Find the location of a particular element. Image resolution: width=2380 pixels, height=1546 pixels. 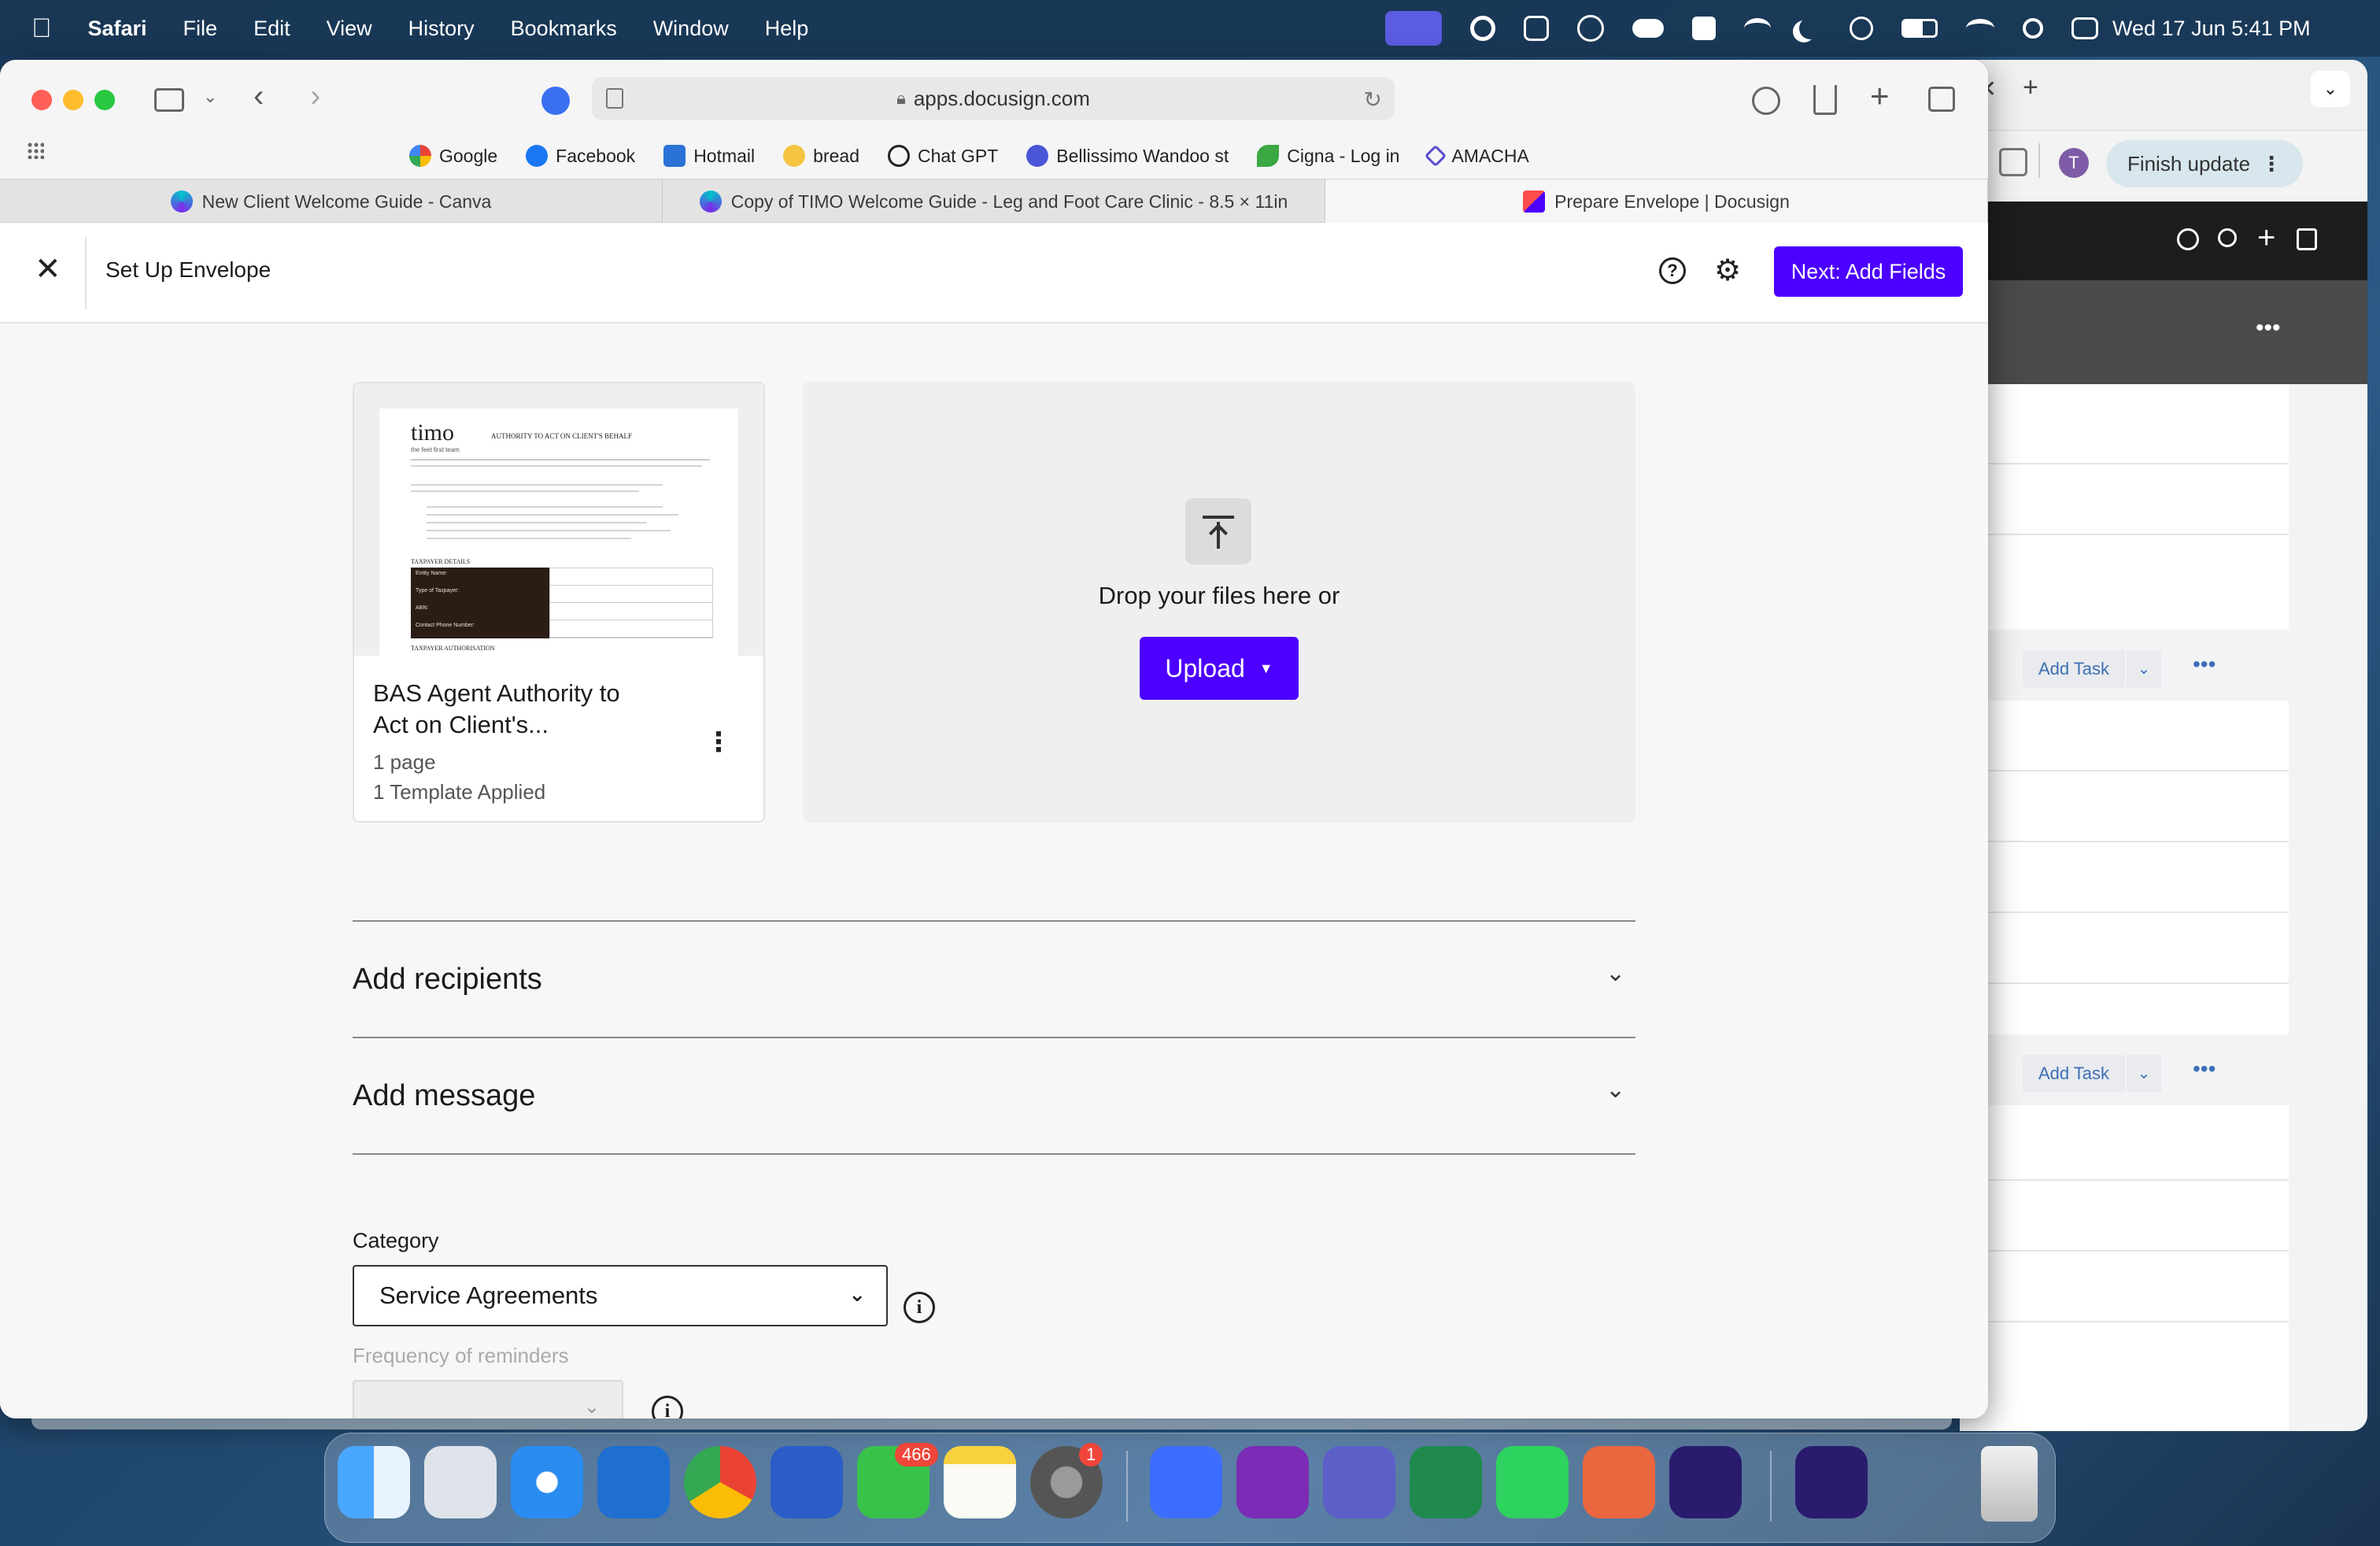

cloud-icon is located at coordinates (1648, 28).